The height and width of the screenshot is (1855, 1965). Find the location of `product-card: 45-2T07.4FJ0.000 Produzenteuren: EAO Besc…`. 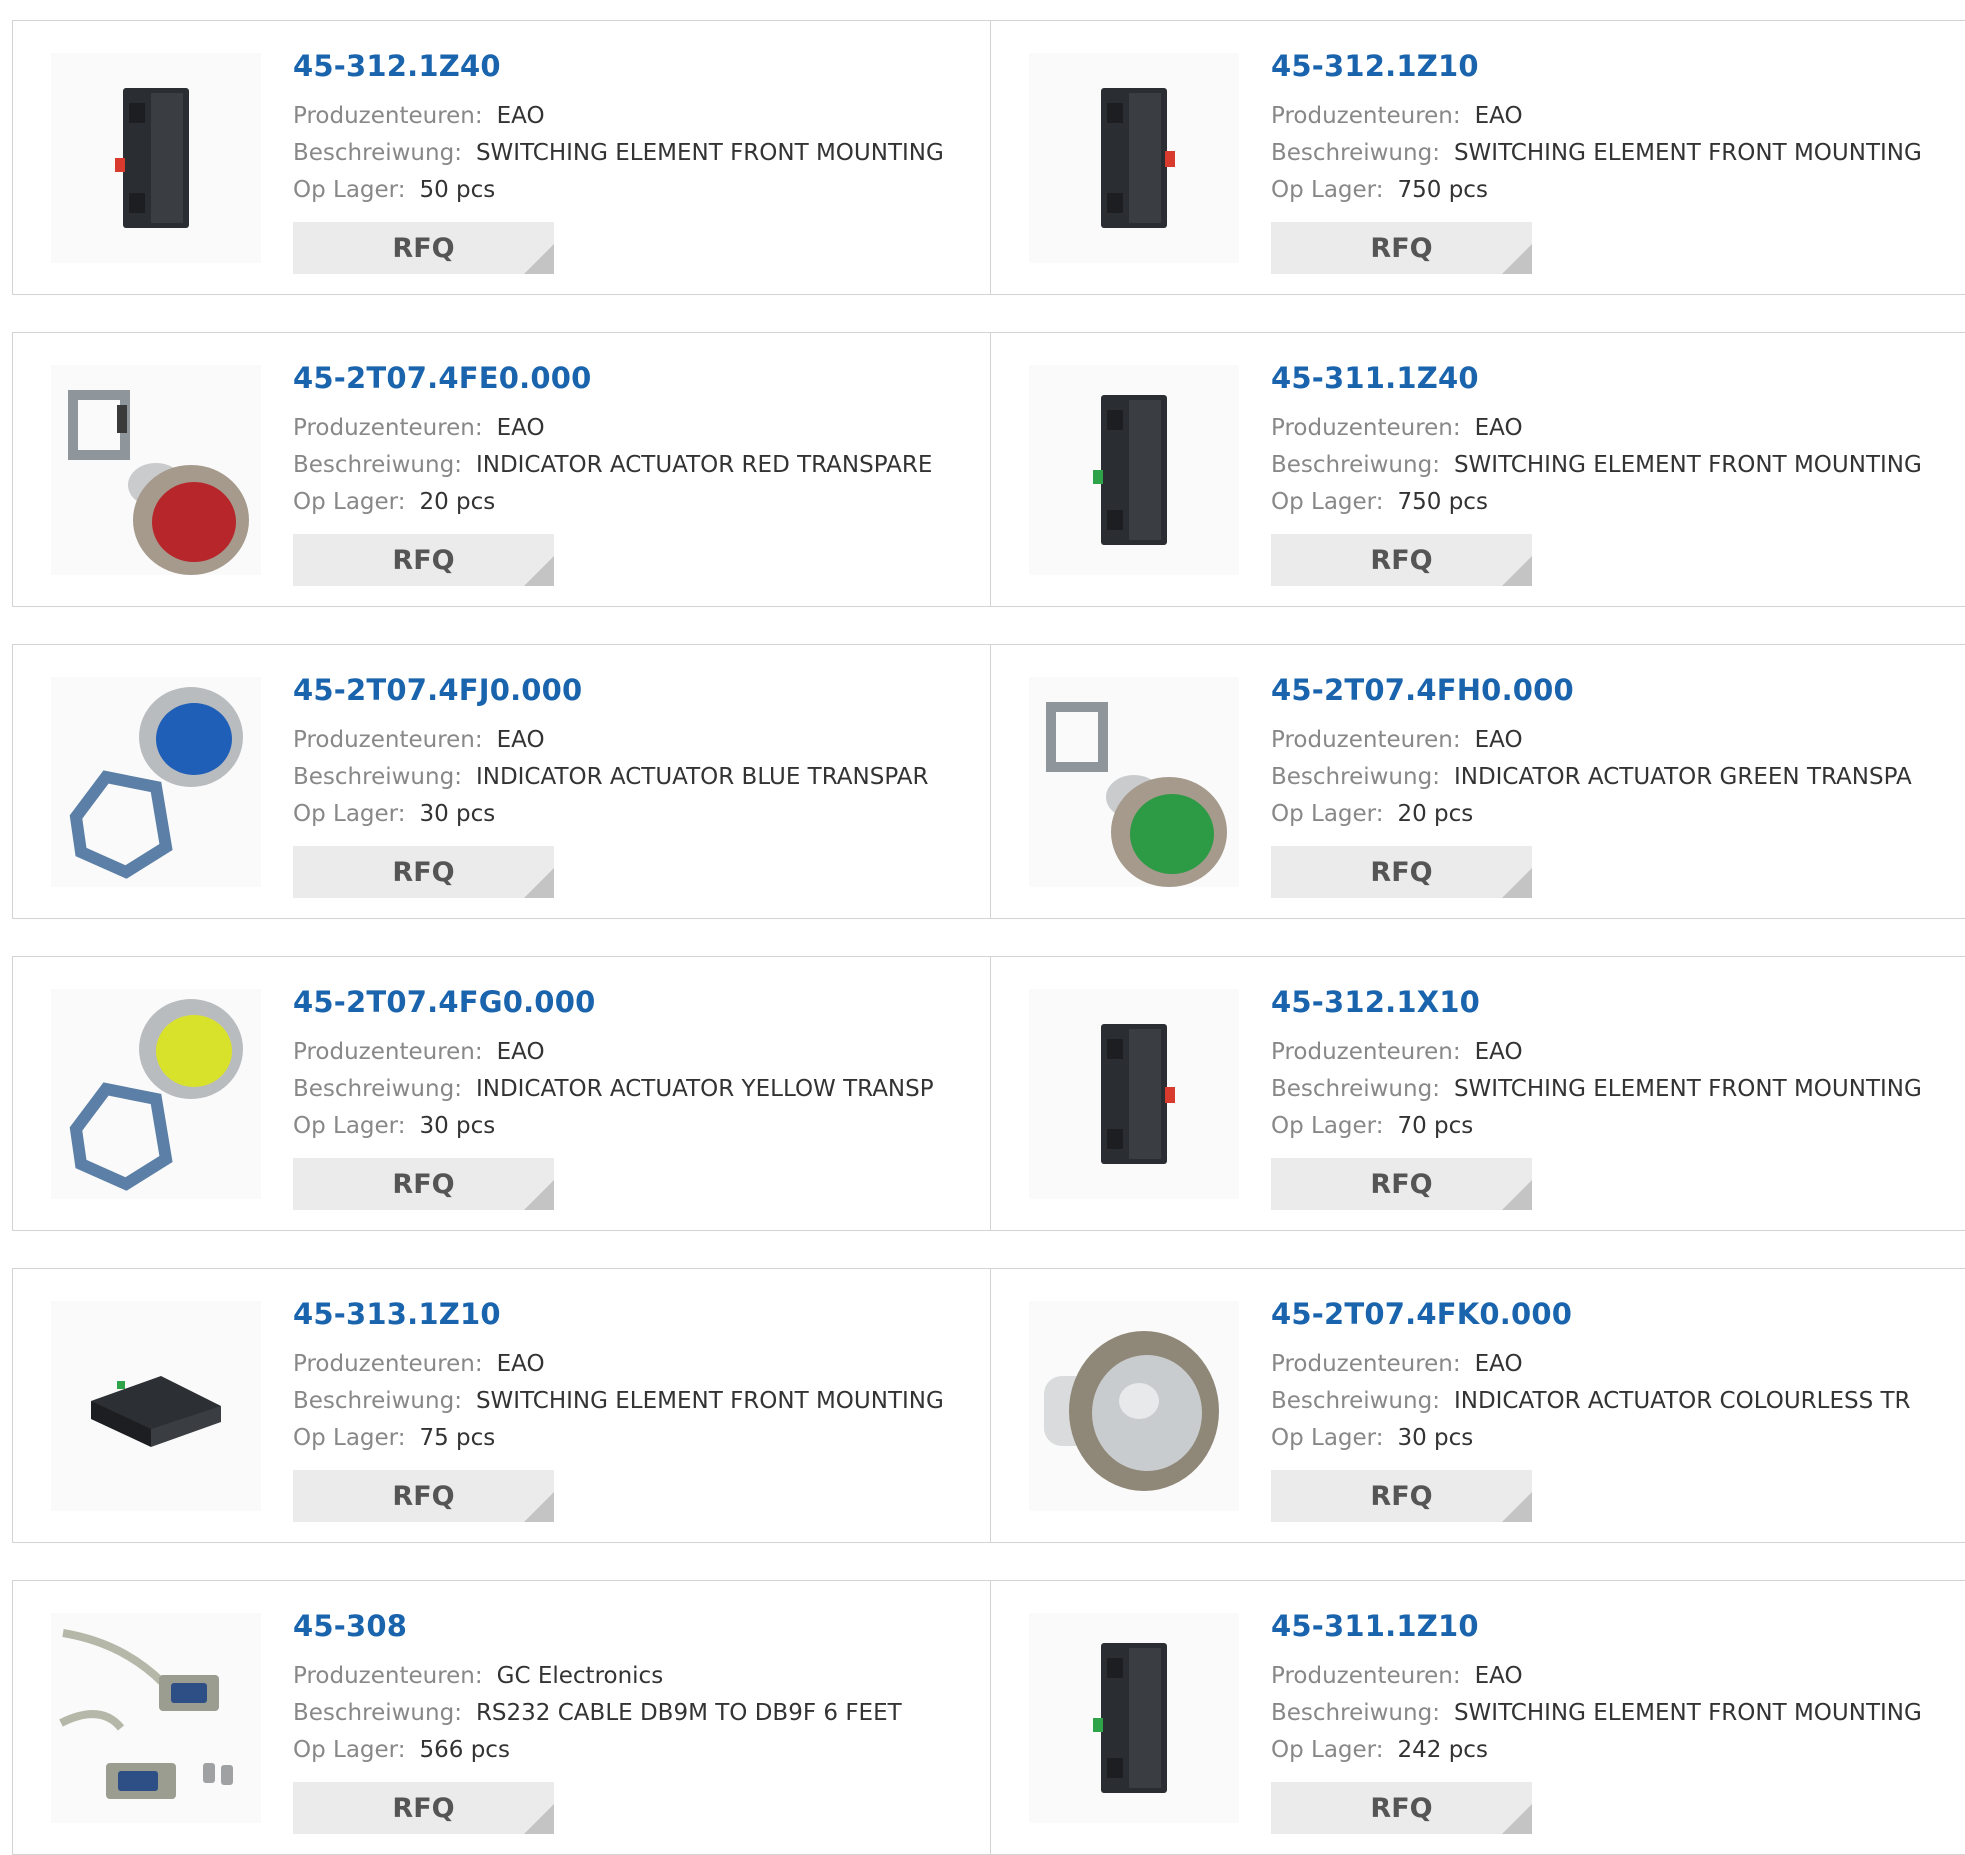

product-card: 45-2T07.4FJ0.000 Produzenteuren: EAO Besc… is located at coordinates (501, 781).